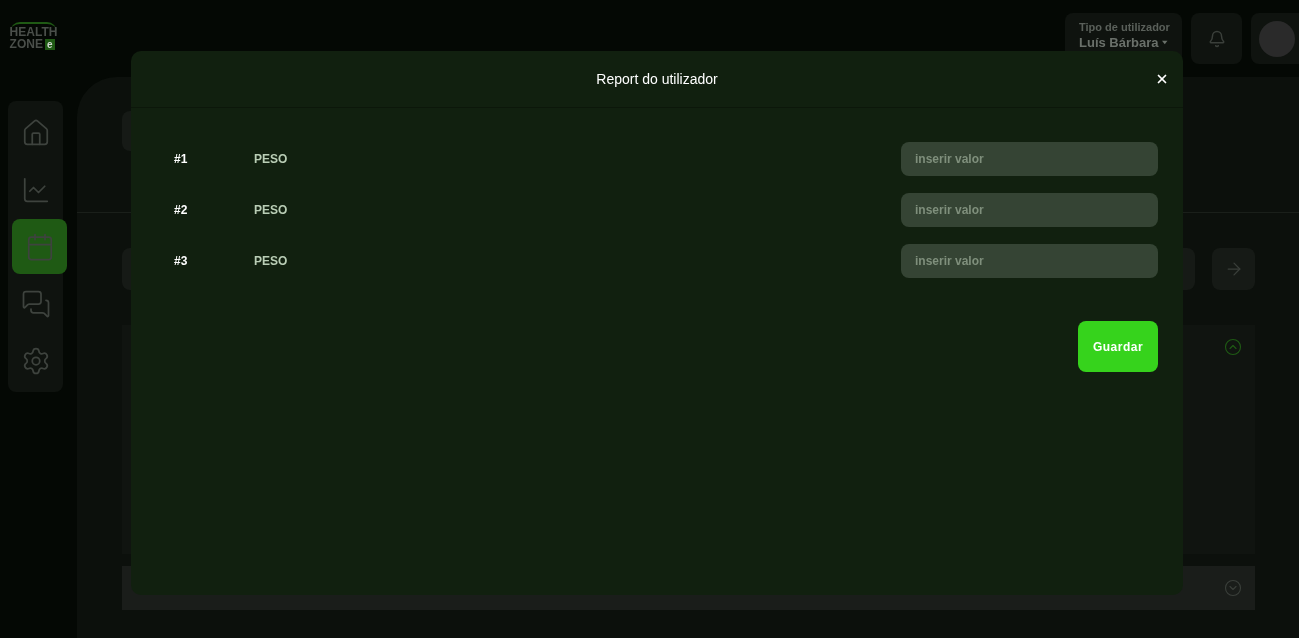 This screenshot has width=1299, height=638. Describe the element at coordinates (39, 246) in the screenshot. I see `sidebar-item` at that location.